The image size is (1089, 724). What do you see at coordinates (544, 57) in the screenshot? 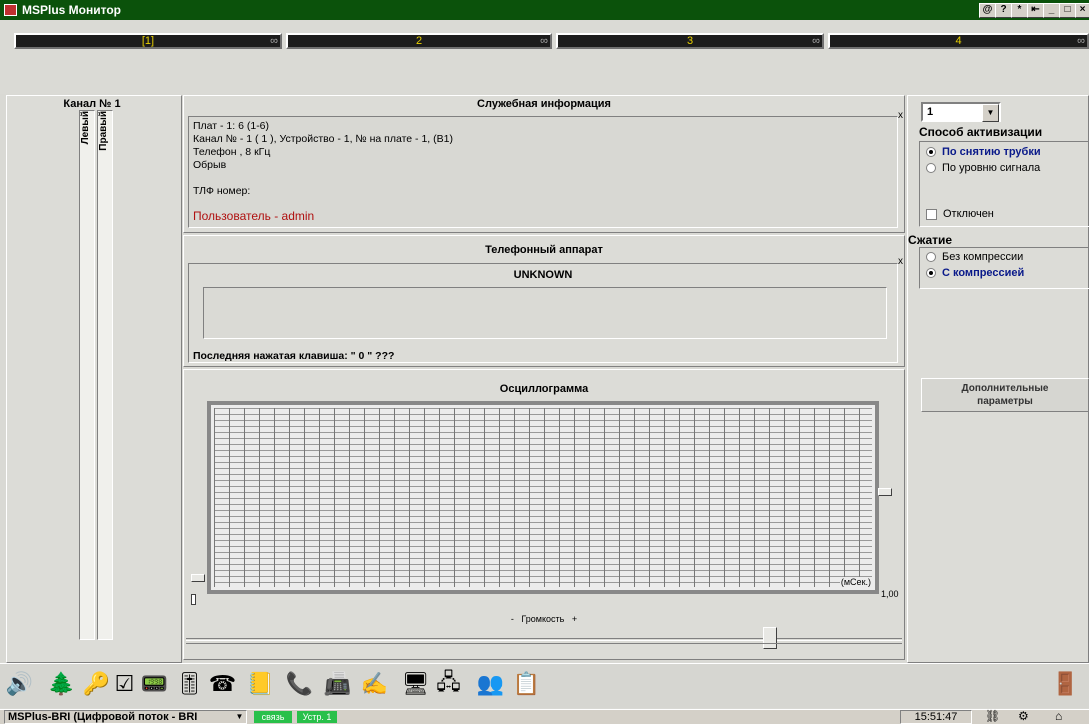
I see `channel-tab-bar` at bounding box center [544, 57].